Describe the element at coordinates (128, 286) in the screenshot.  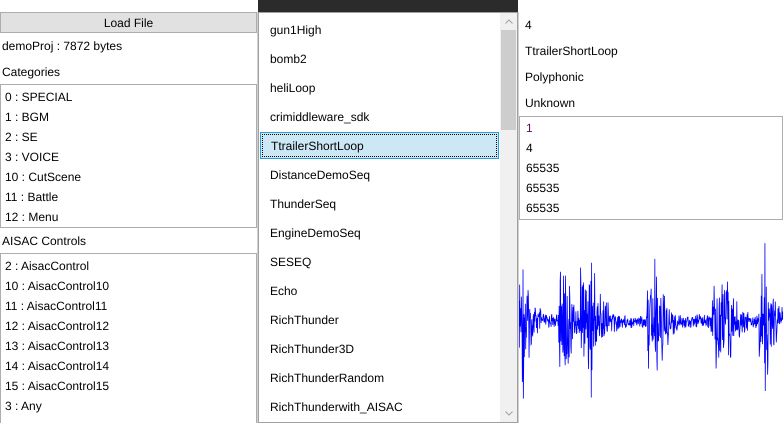
I see `aisac-control-item: 10 : AisacControl10` at that location.